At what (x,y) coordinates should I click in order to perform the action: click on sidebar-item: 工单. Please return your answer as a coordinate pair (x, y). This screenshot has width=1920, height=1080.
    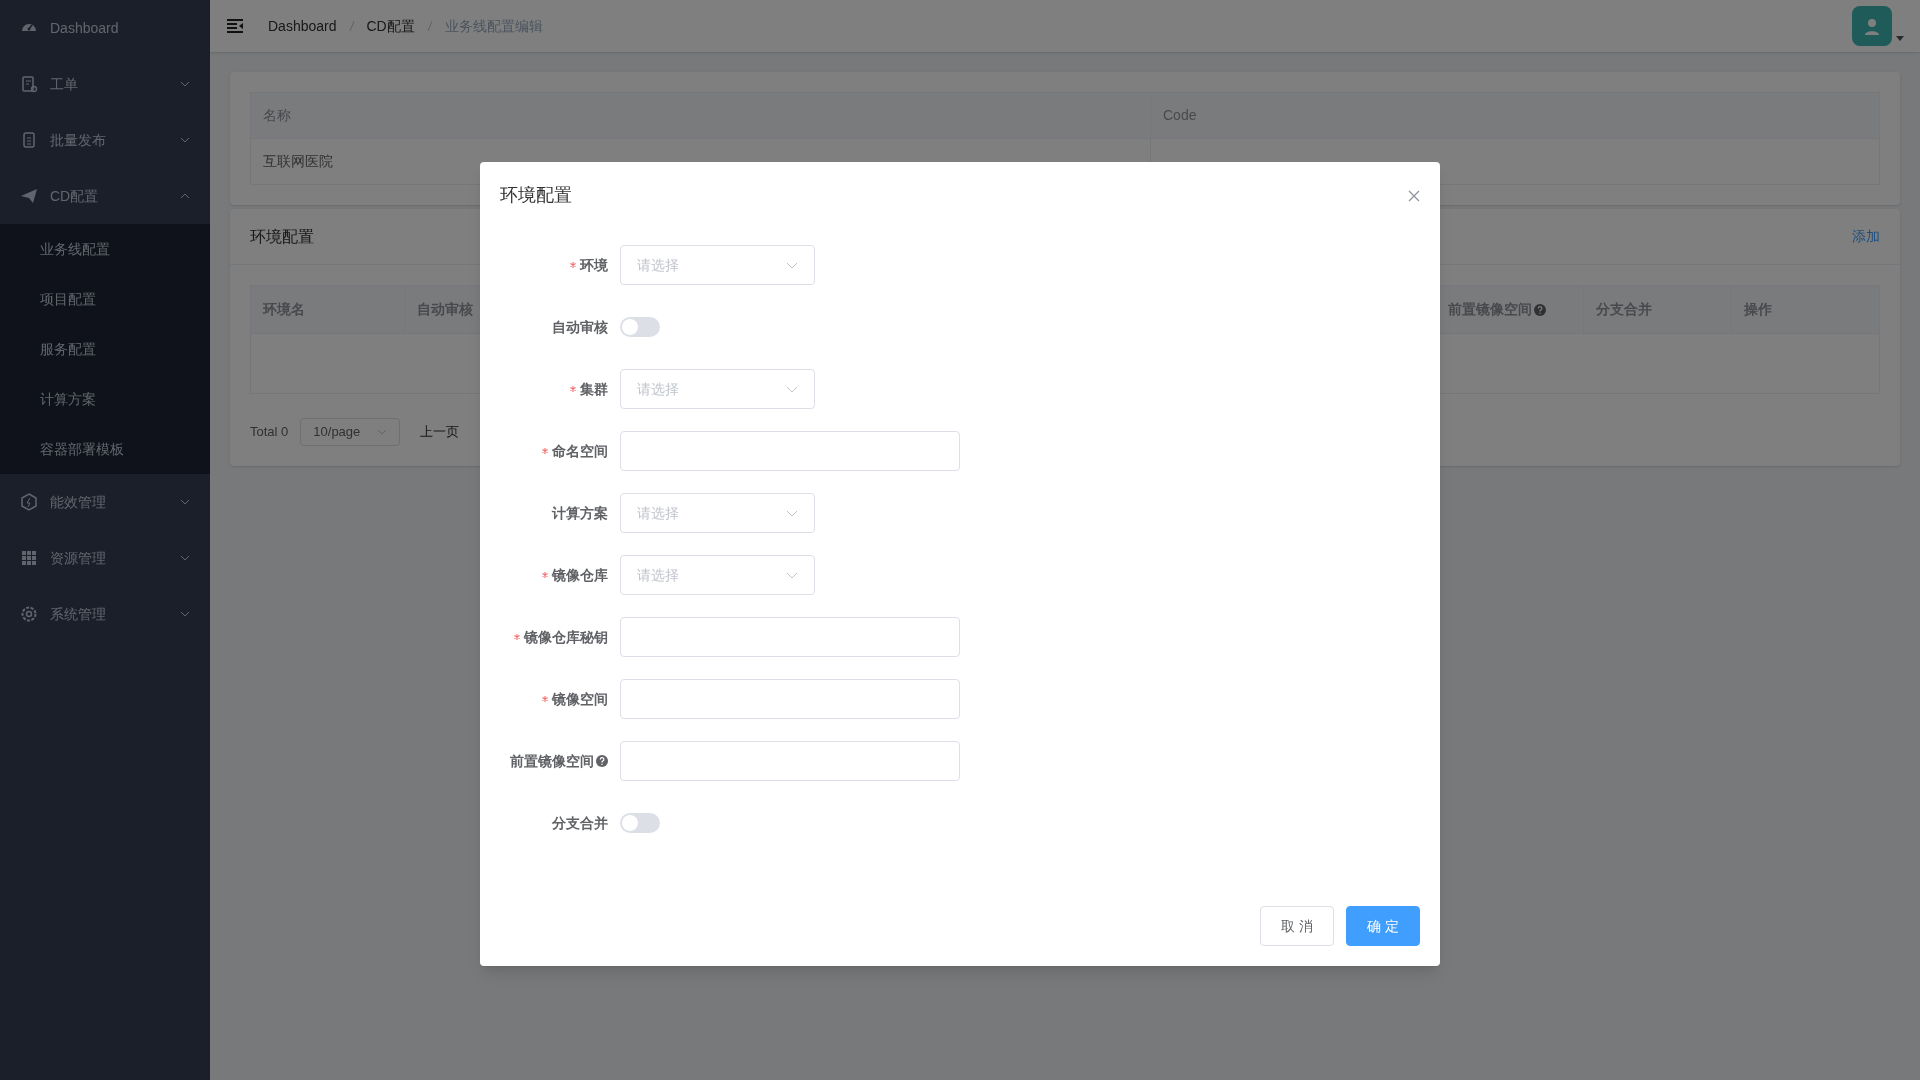
    Looking at the image, I should click on (109, 84).